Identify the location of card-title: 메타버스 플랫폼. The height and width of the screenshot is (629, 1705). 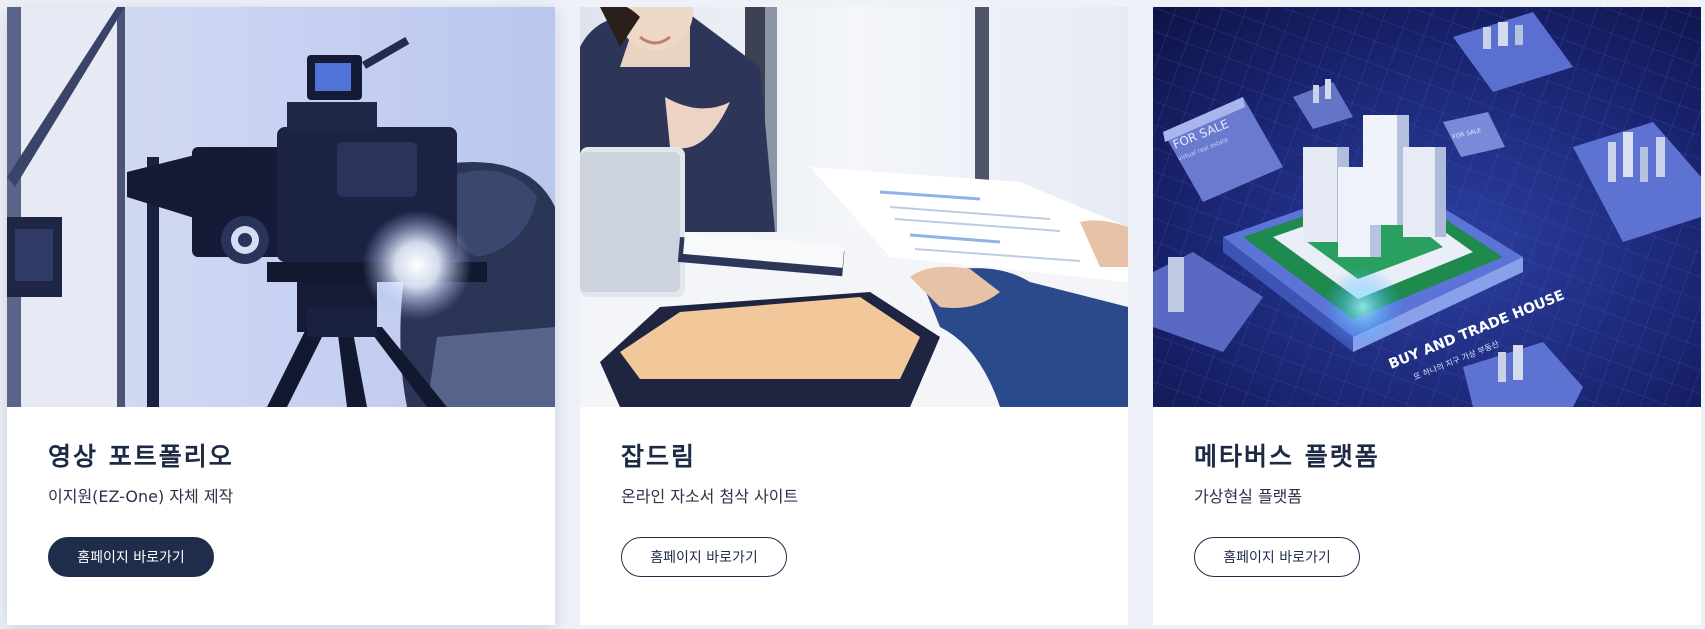
(1287, 456).